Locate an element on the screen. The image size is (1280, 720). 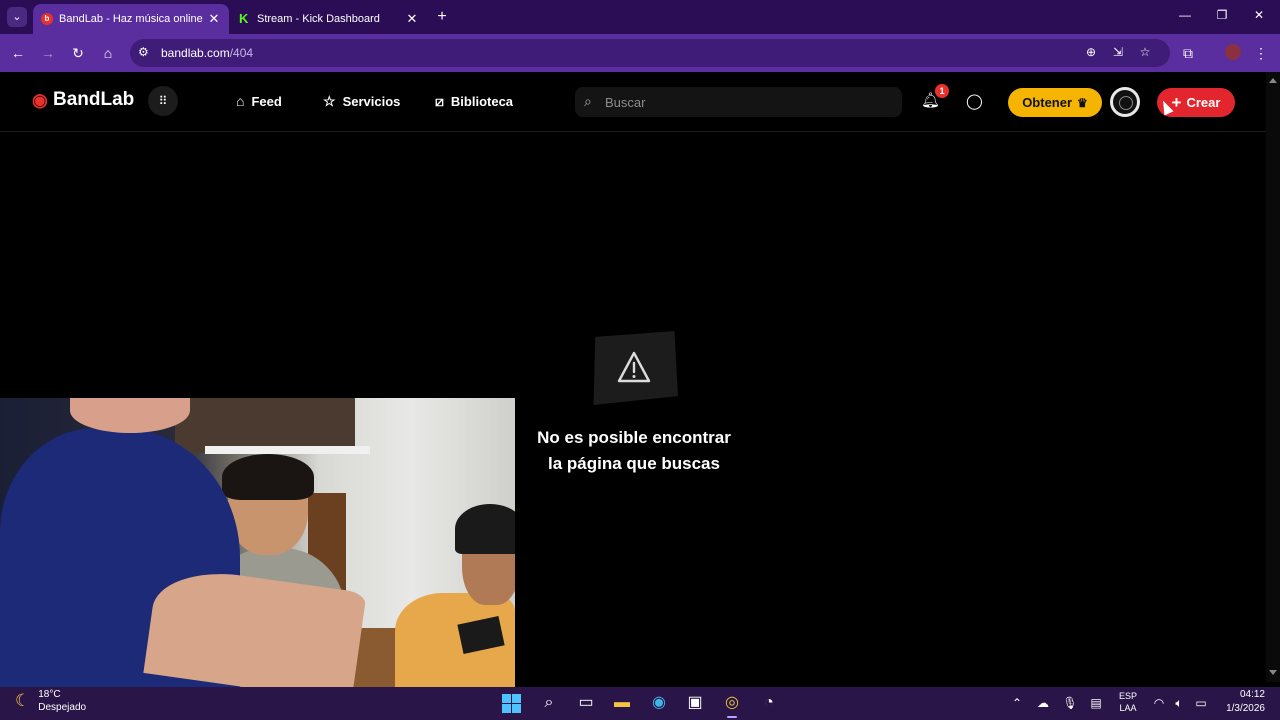
language-indicator: ESP LAA is located at coordinates (1128, 702).